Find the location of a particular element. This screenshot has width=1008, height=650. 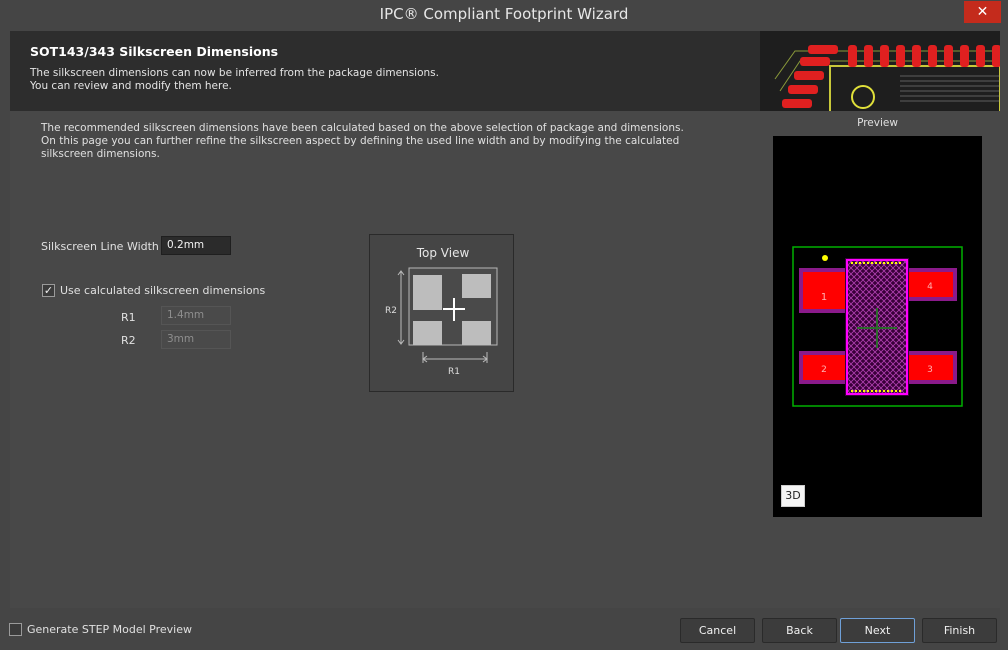

r1-label: R1 is located at coordinates (128, 317).